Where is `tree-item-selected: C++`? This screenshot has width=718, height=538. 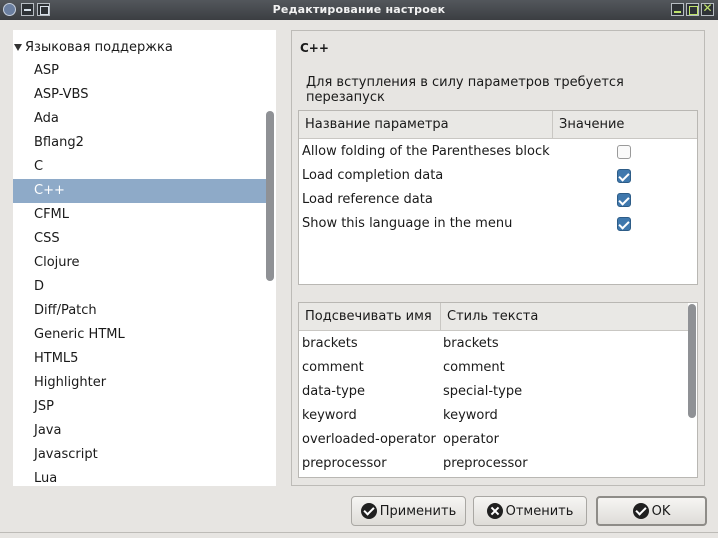 tree-item-selected: C++ is located at coordinates (139, 191).